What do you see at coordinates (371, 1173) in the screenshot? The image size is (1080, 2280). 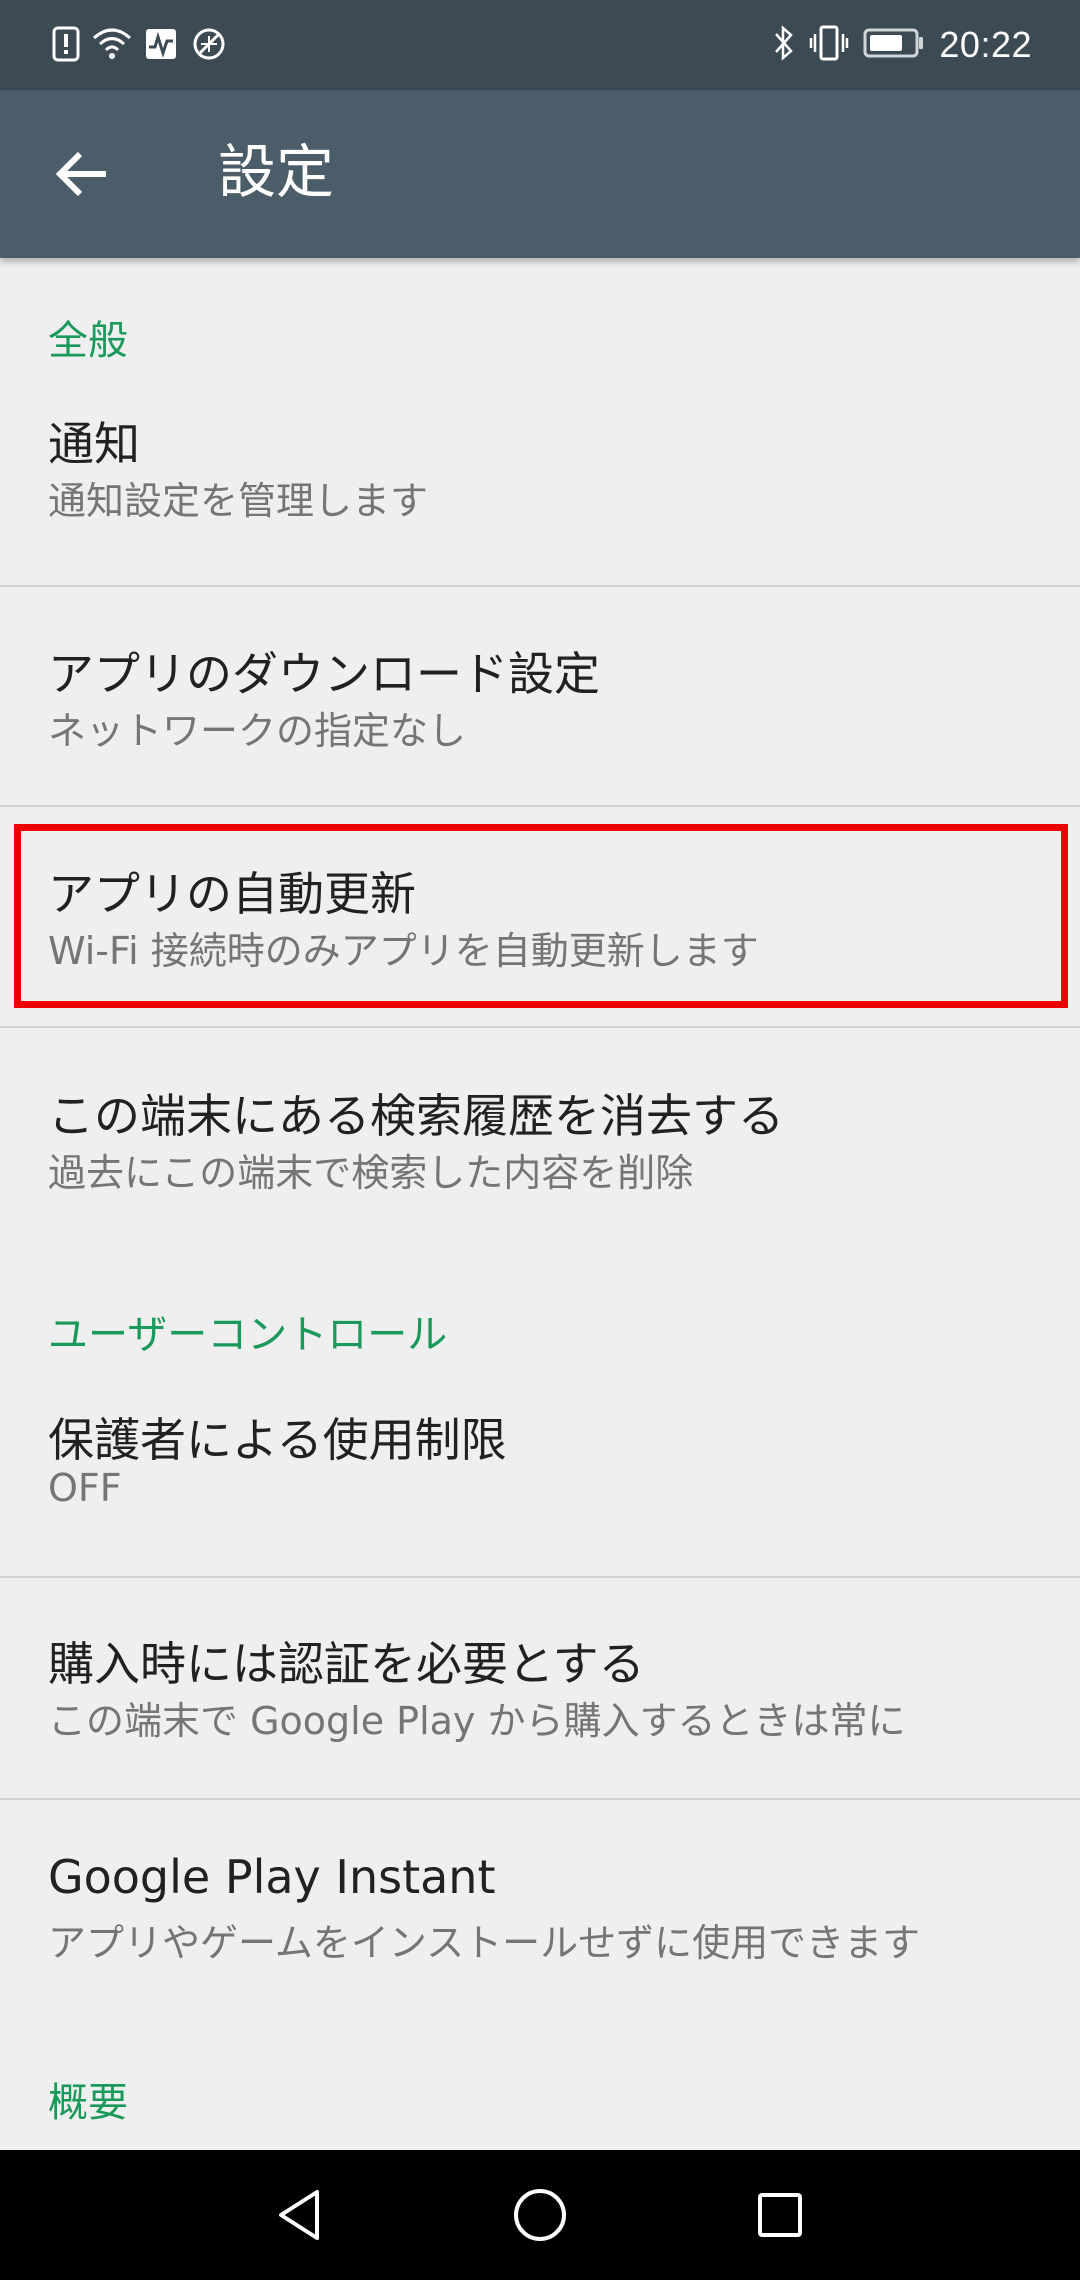 I see `setting-secondary-text: 過去にこの端末で検索した内容を削除` at bounding box center [371, 1173].